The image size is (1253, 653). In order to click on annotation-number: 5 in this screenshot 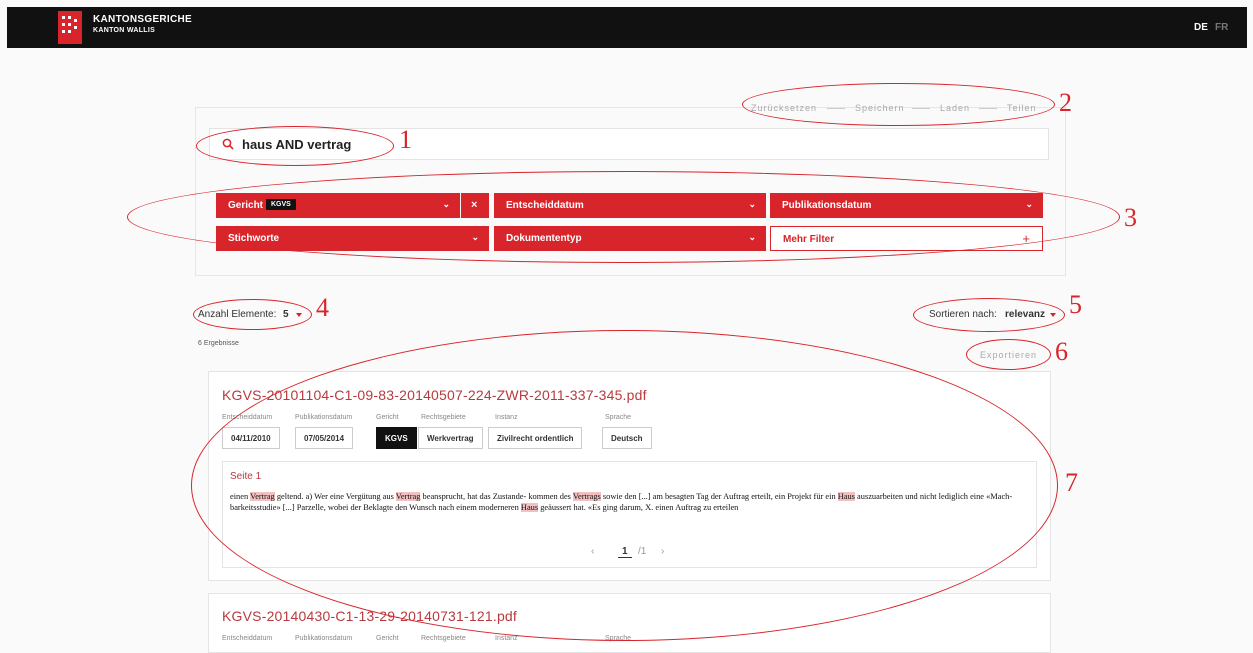, I will do `click(1075, 304)`.